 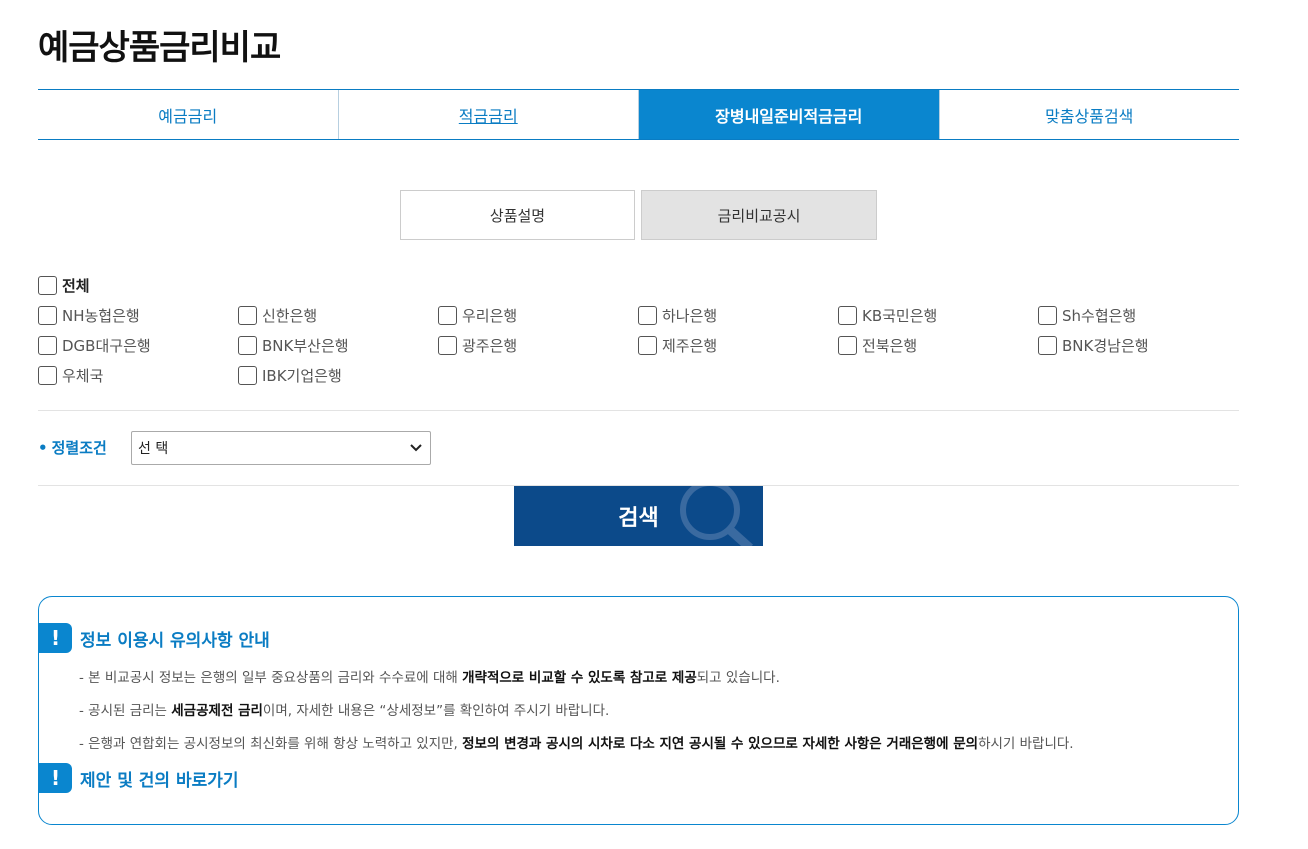 I want to click on checkbox-bank: 우체국, so click(x=138, y=375).